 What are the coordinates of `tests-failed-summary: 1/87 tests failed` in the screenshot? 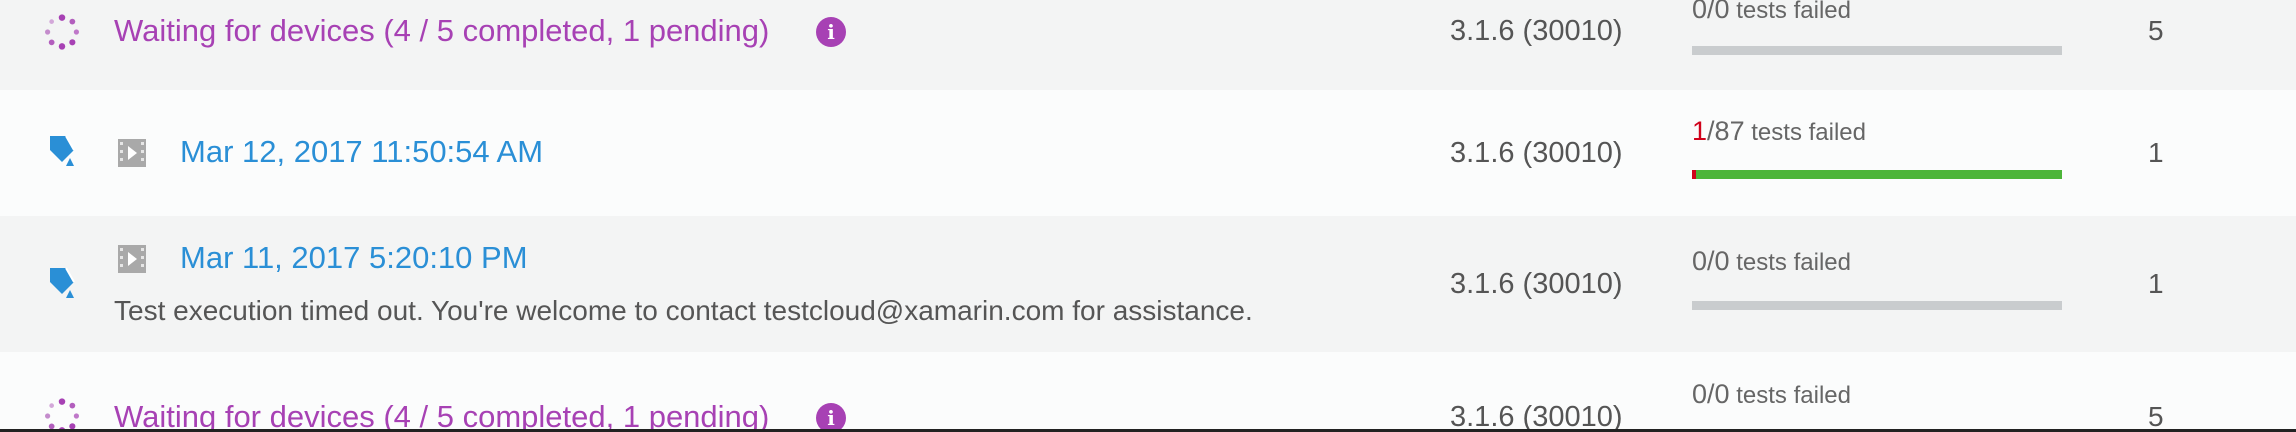 It's located at (1779, 132).